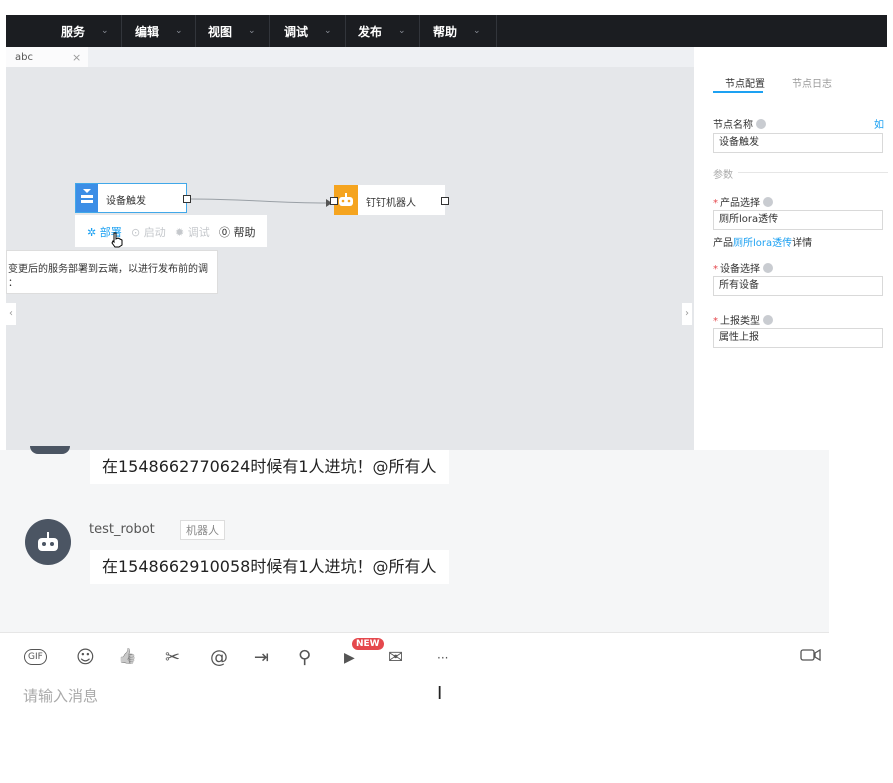 This screenshot has width=893, height=783. What do you see at coordinates (127, 656) in the screenshot?
I see `thumbs-up-icon: 👍` at bounding box center [127, 656].